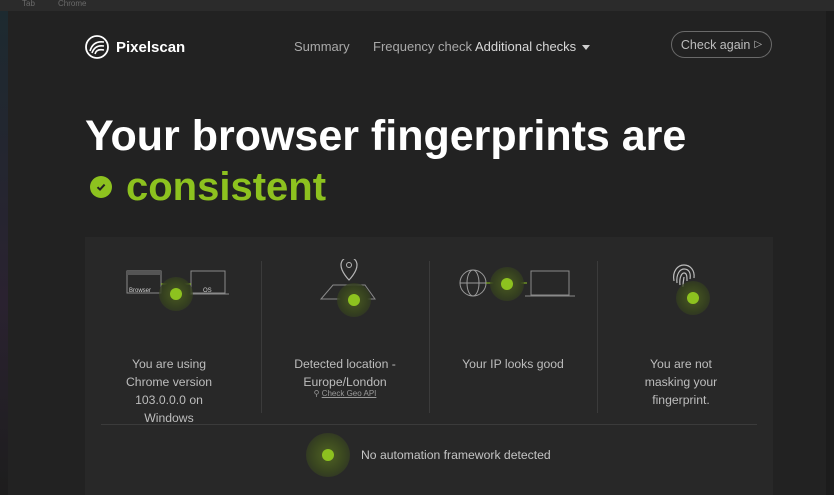 This screenshot has height=495, width=834. I want to click on status-word: consistent, so click(226, 187).